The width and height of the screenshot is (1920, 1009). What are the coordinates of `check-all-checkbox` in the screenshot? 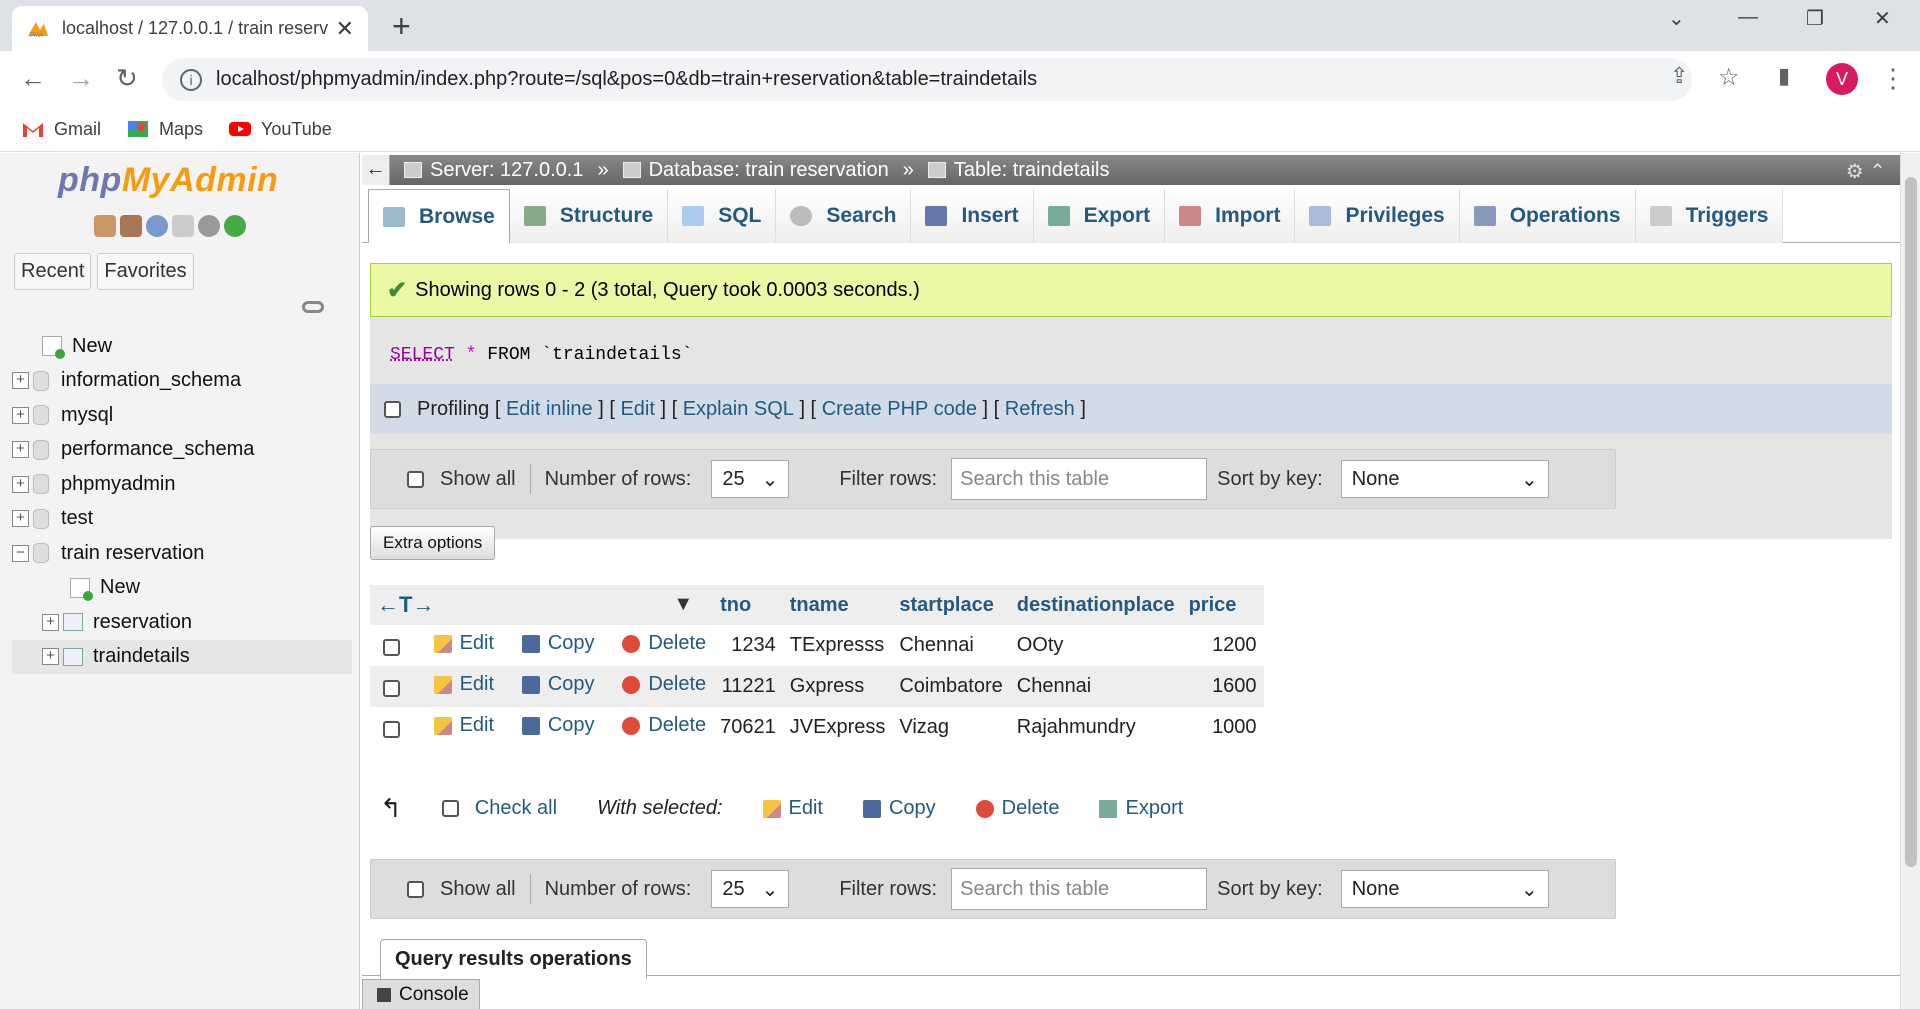 It's located at (450, 808).